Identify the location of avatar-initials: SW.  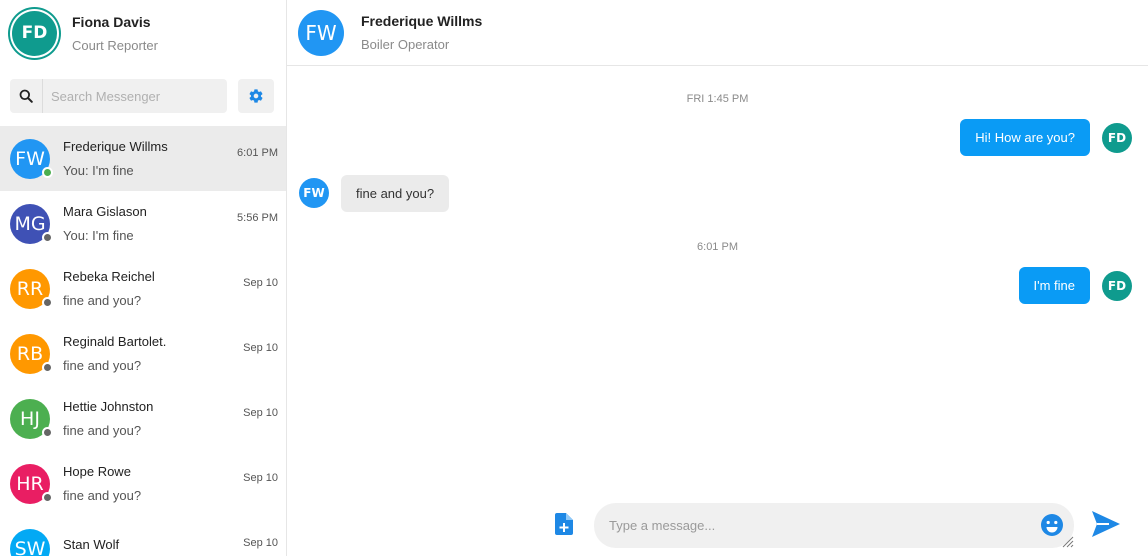
(30, 546).